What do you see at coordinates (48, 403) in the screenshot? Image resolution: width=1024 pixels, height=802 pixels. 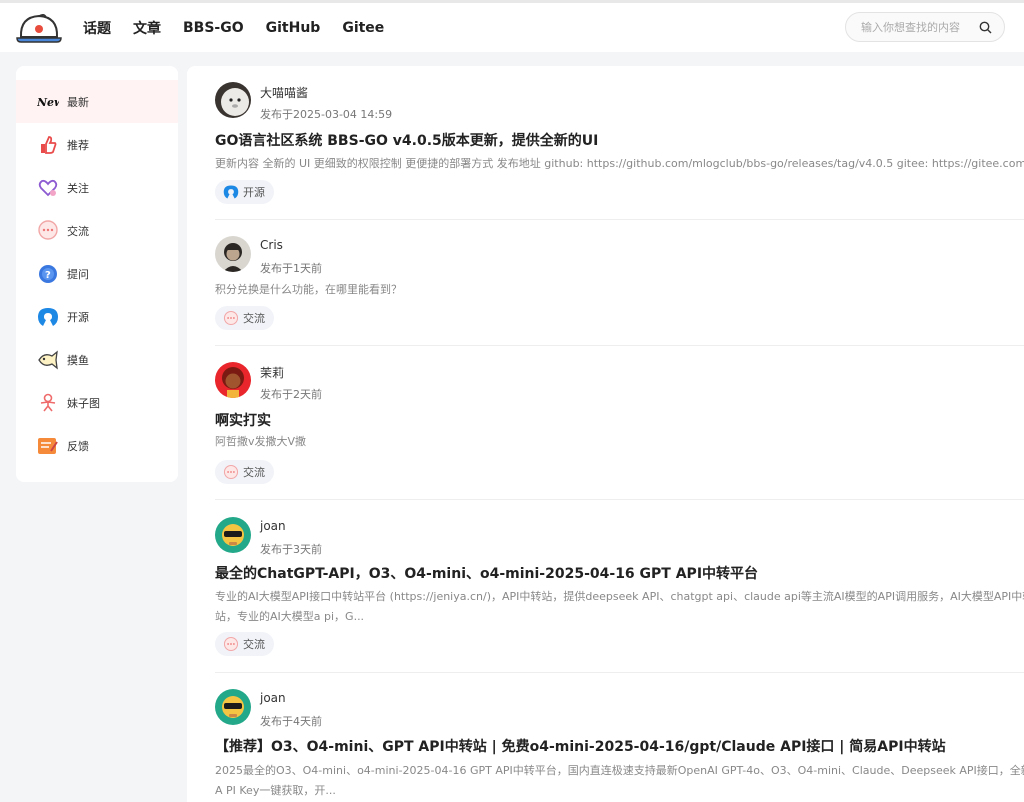 I see `person-icon` at bounding box center [48, 403].